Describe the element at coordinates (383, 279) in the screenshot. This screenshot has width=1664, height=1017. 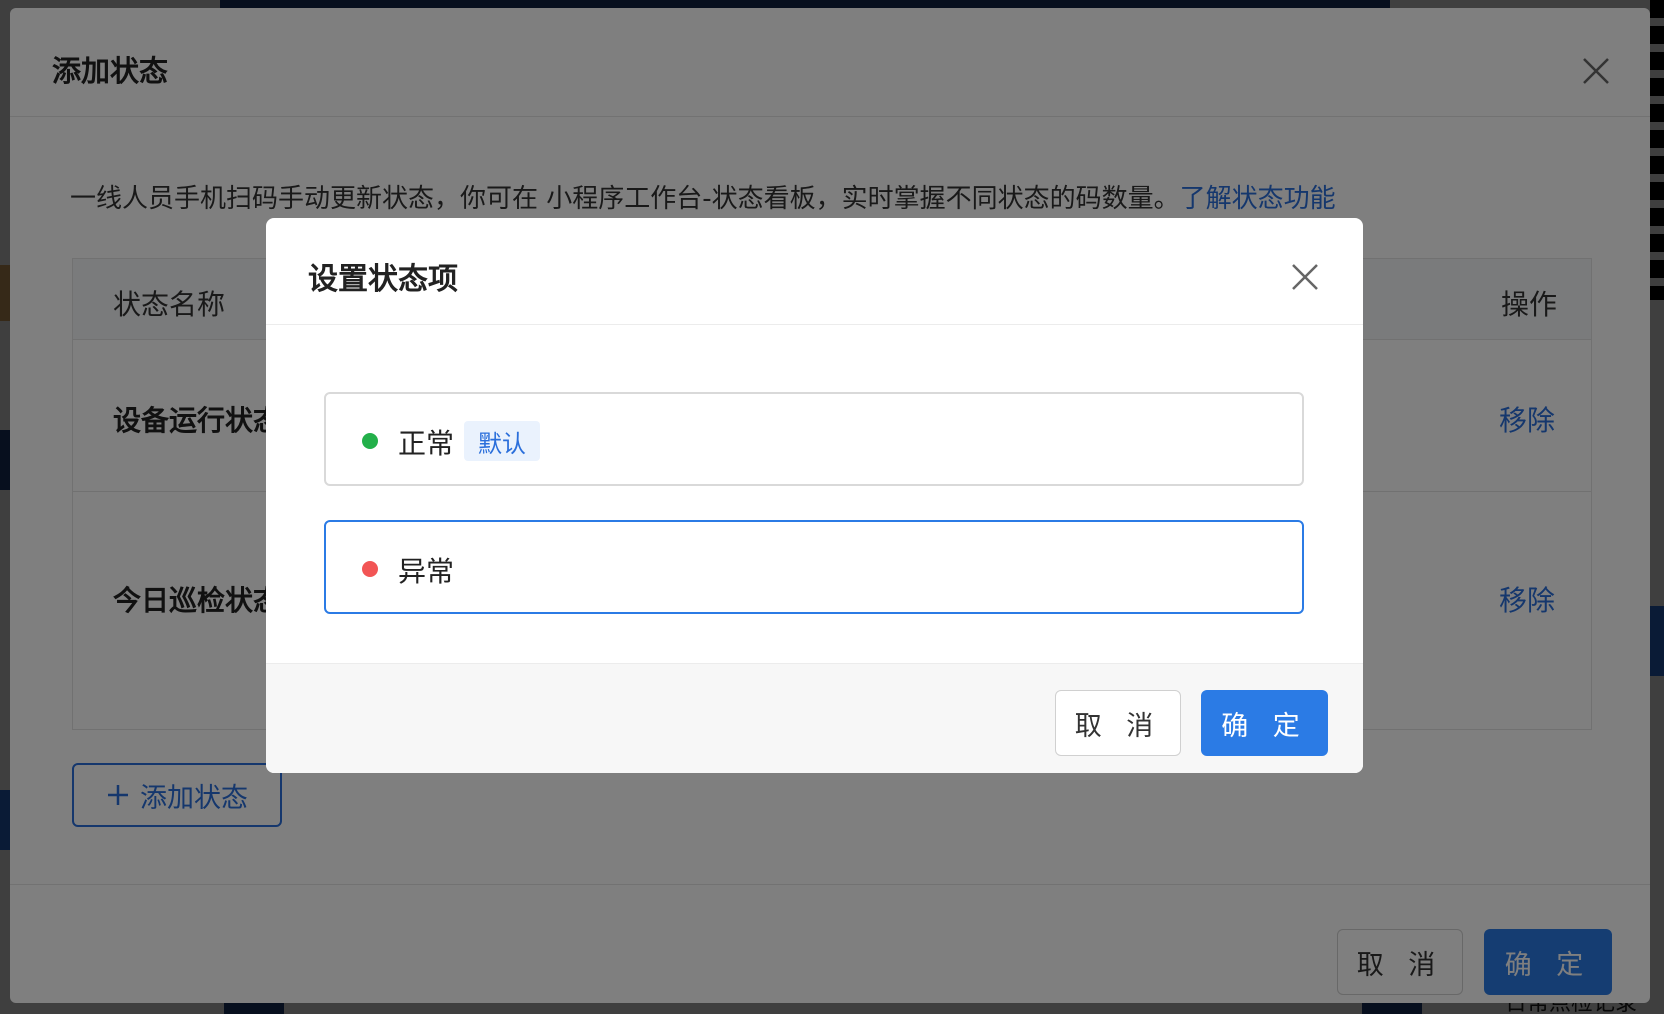
I see `set-state-items-title: 设置状态项` at that location.